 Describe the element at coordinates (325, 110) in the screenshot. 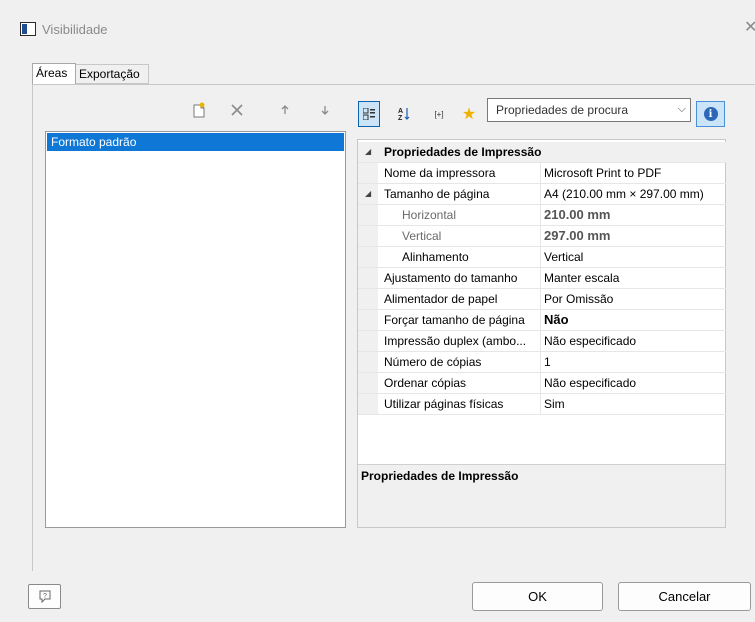

I see `move-down-icon` at that location.